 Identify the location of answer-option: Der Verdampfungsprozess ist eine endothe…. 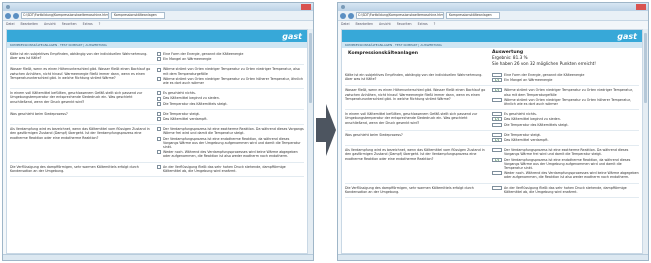
(230, 143).